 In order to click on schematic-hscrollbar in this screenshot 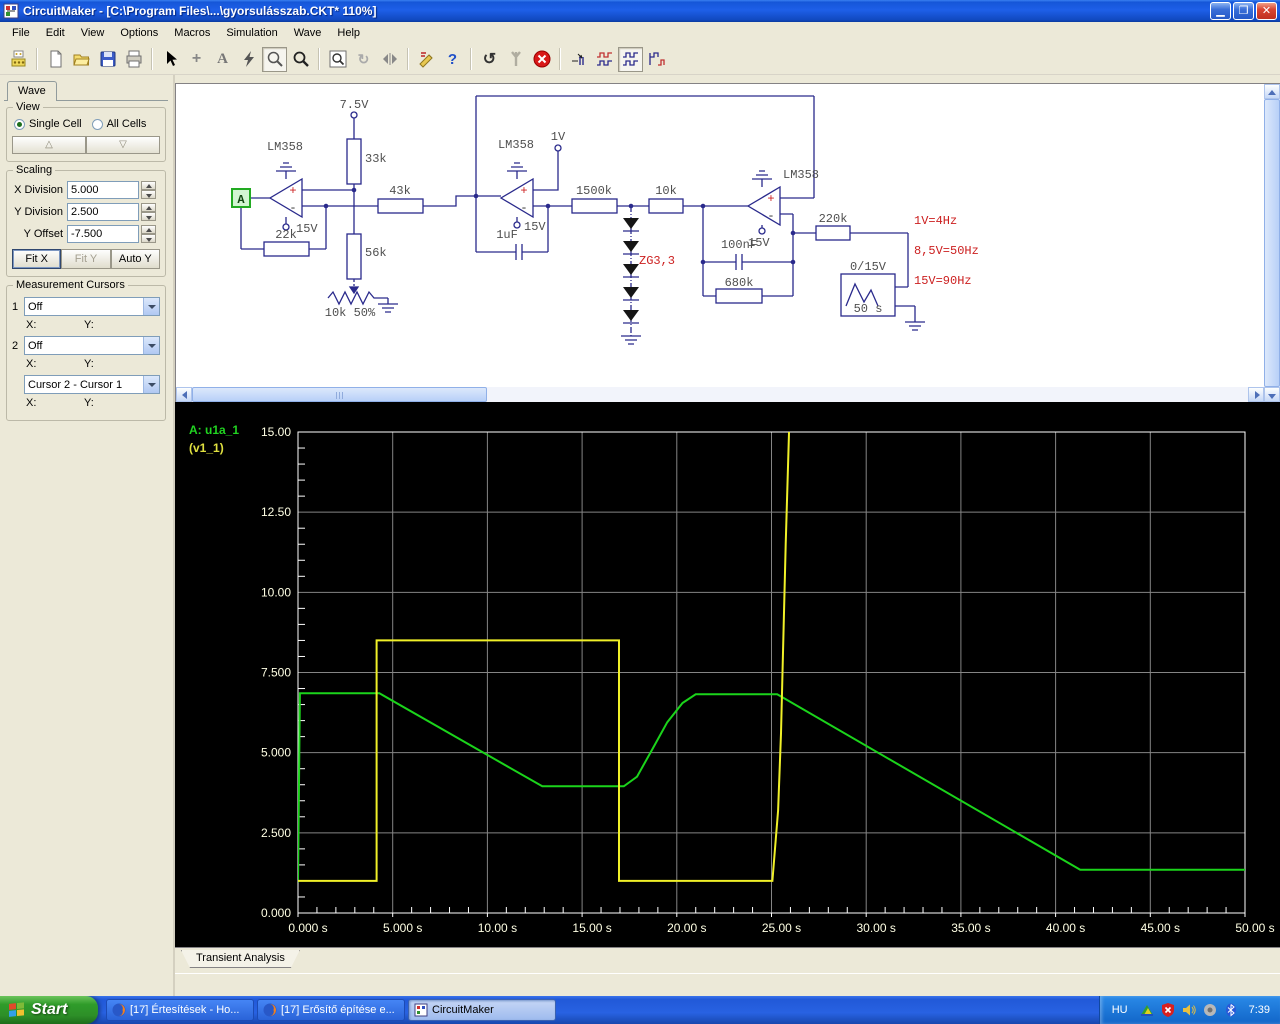, I will do `click(720, 394)`.